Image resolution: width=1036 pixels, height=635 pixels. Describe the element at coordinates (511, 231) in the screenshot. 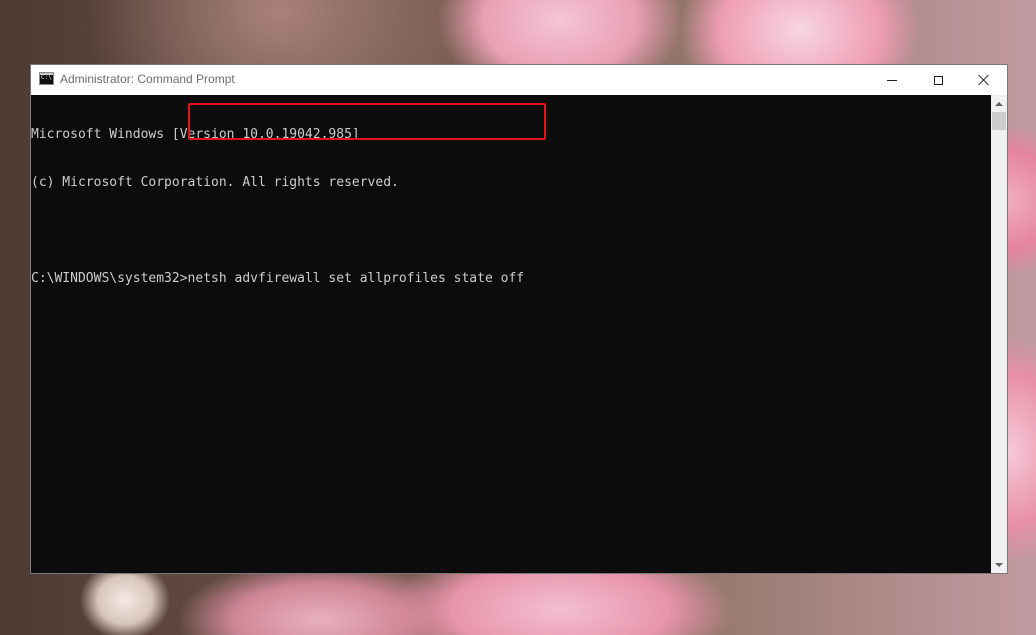

I see `console-line-blank` at that location.